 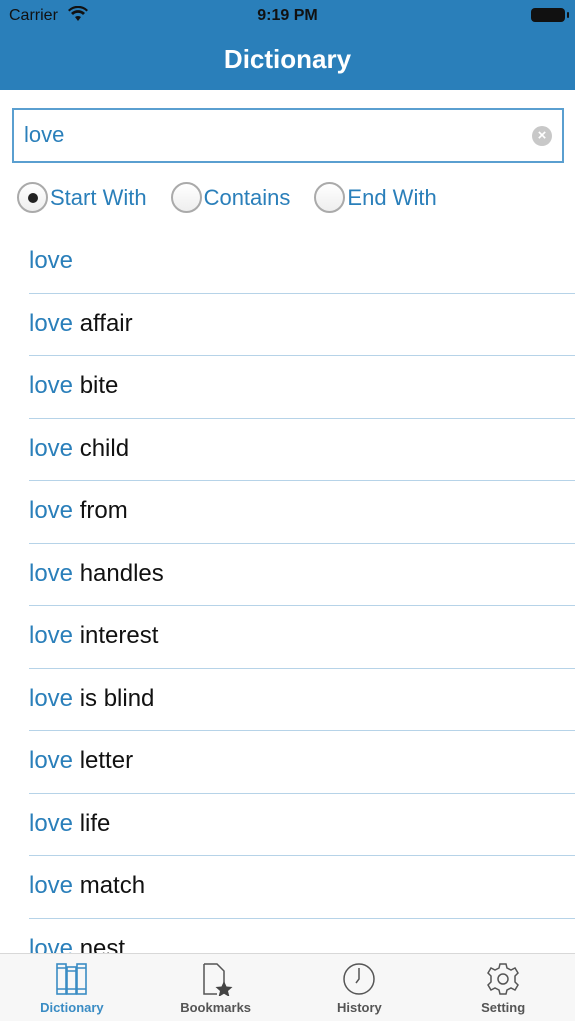 I want to click on word-rest: affair, so click(x=103, y=323).